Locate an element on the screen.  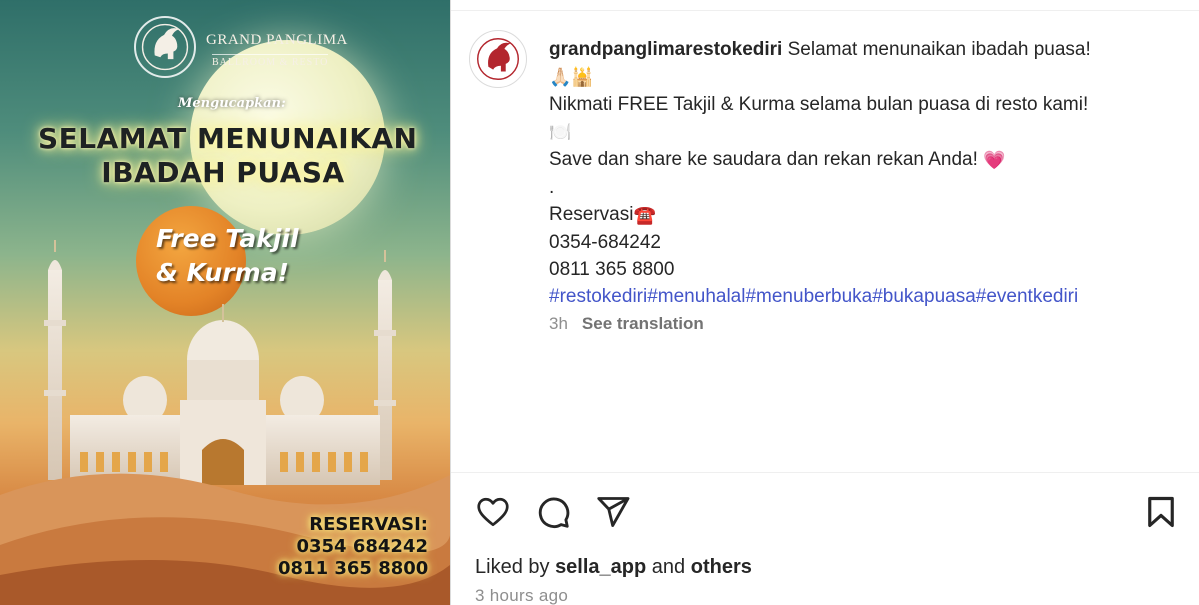
reservation-phone-1: 0354 684242 is located at coordinates (362, 546).